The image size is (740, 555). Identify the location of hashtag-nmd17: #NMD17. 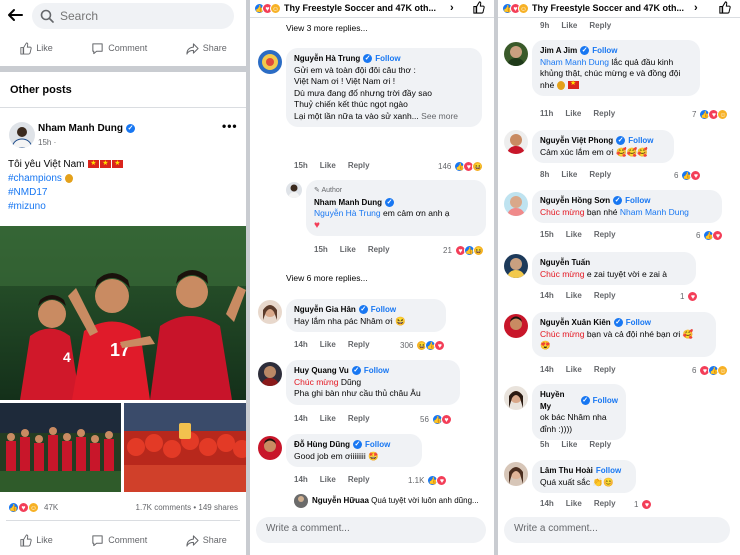
(65, 193).